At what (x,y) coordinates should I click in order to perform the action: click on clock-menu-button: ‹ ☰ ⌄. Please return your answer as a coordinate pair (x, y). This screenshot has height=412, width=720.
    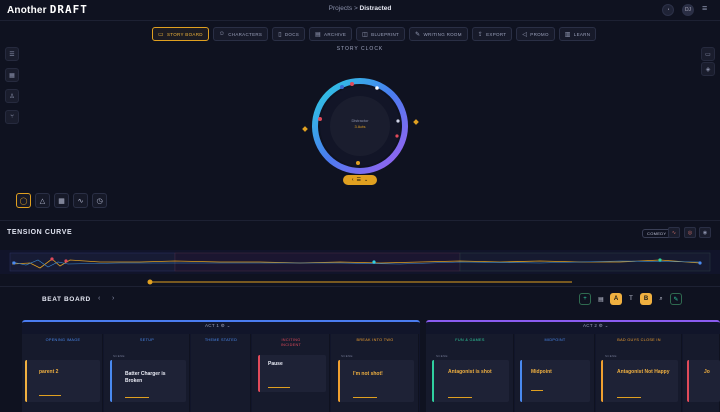
    Looking at the image, I should click on (360, 180).